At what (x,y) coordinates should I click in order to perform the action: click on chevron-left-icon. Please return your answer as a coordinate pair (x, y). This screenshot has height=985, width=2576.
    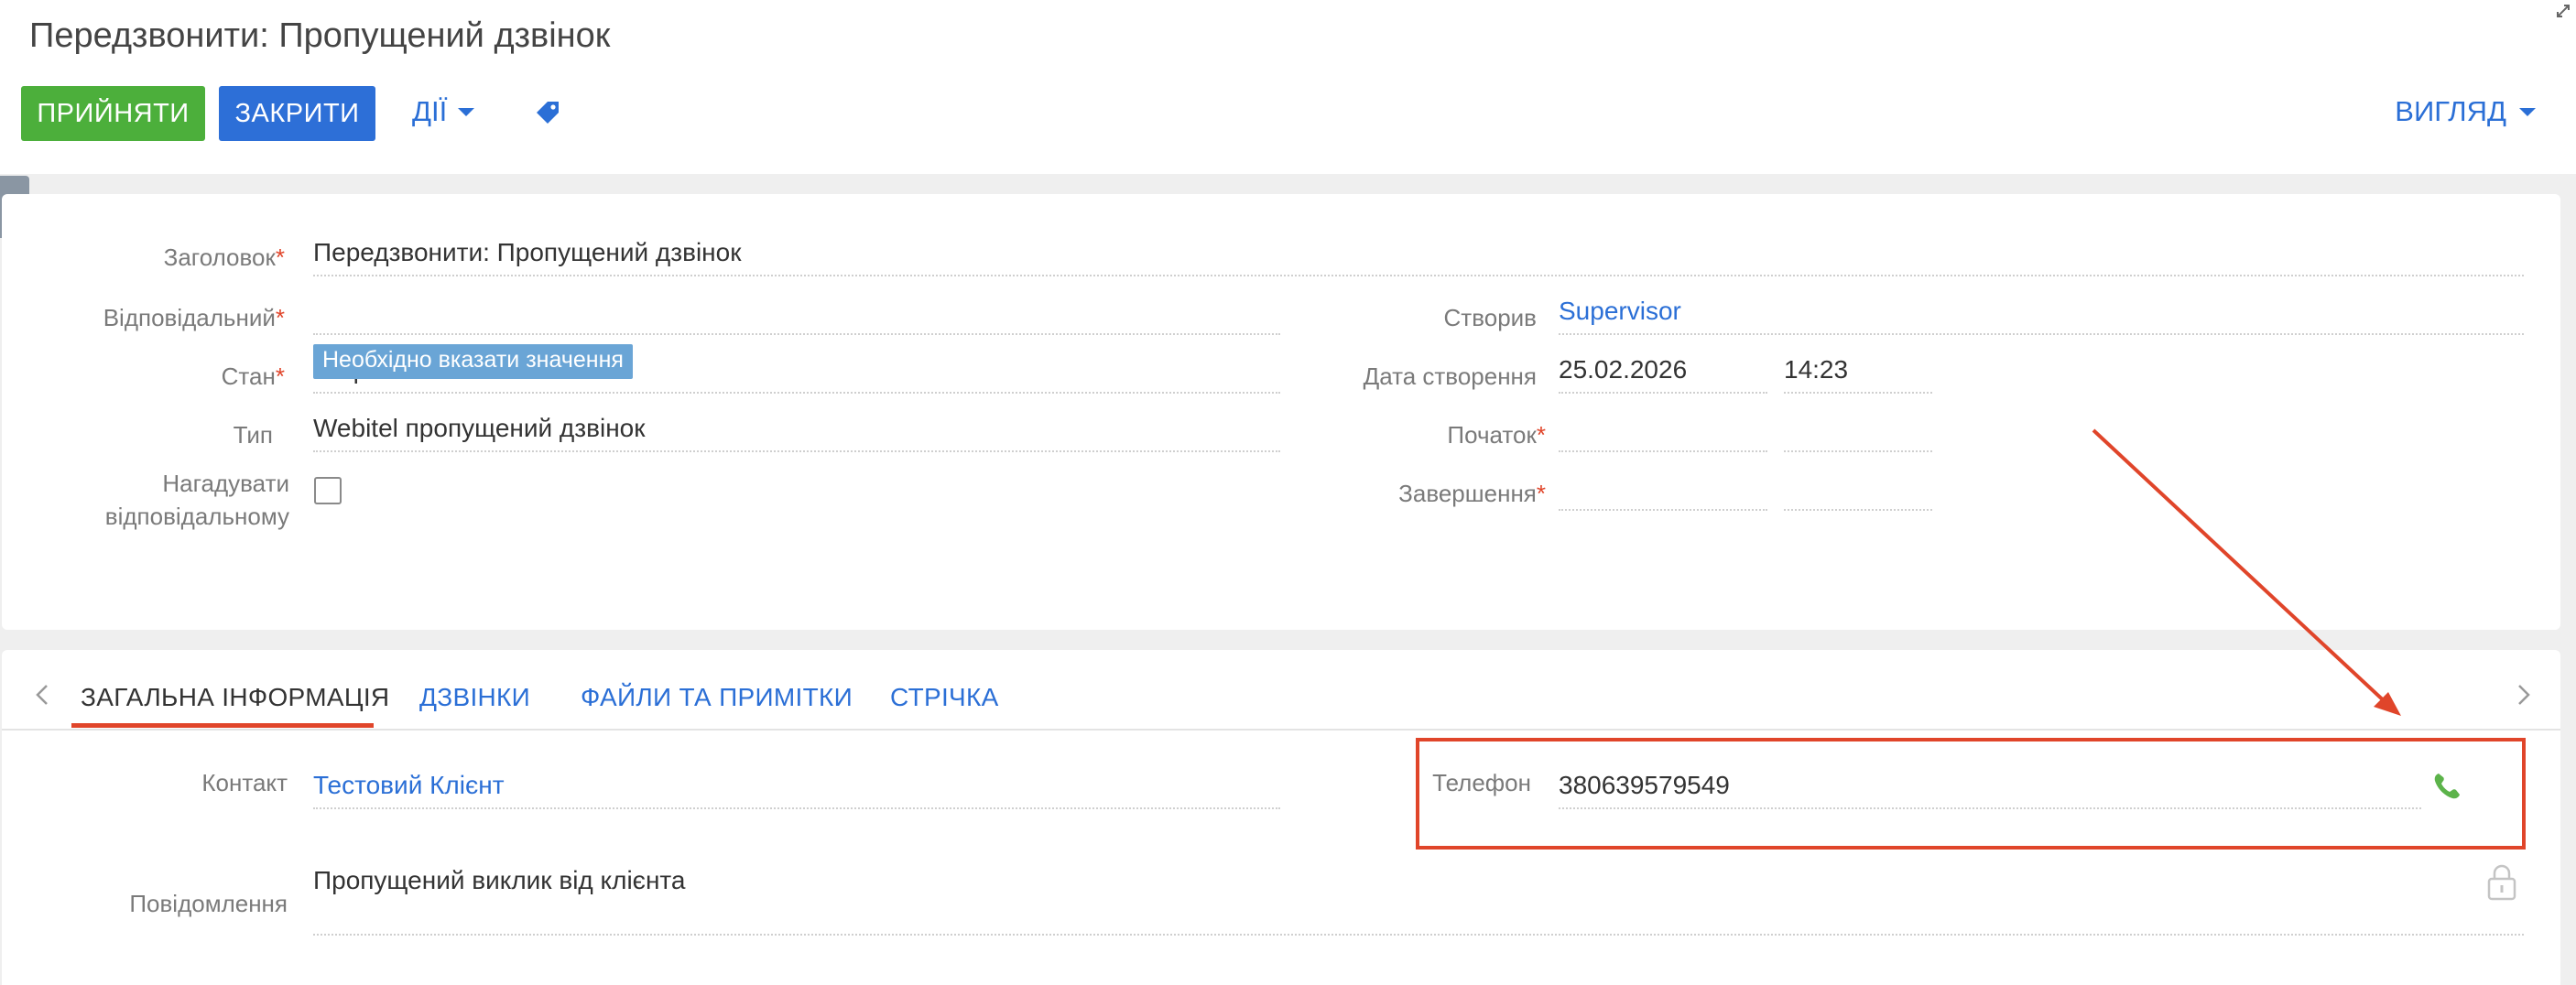
    Looking at the image, I should click on (43, 695).